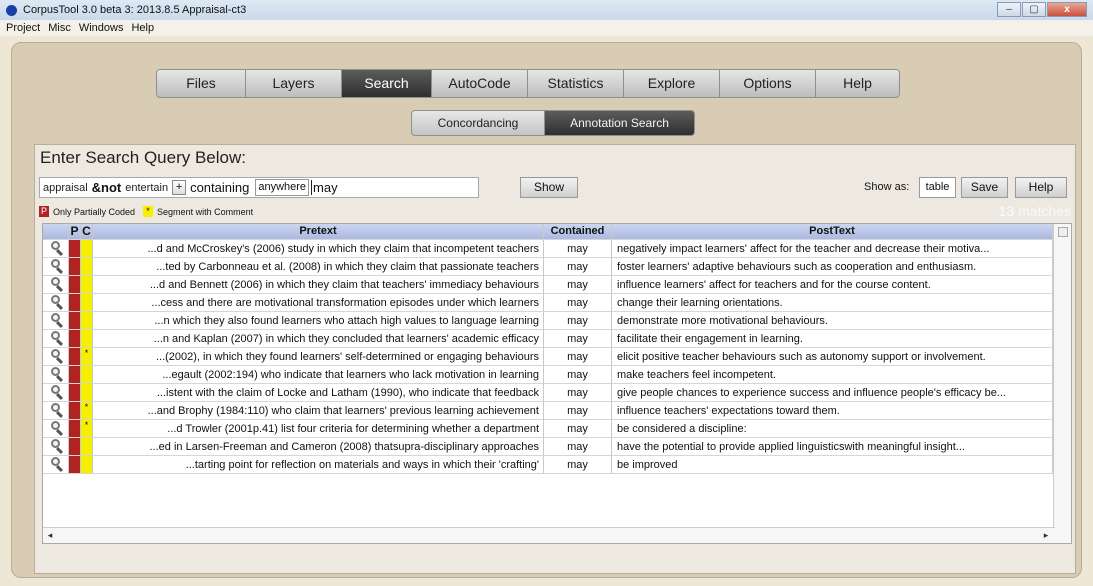  What do you see at coordinates (44, 211) in the screenshot?
I see `partial-coded-swatch: P` at bounding box center [44, 211].